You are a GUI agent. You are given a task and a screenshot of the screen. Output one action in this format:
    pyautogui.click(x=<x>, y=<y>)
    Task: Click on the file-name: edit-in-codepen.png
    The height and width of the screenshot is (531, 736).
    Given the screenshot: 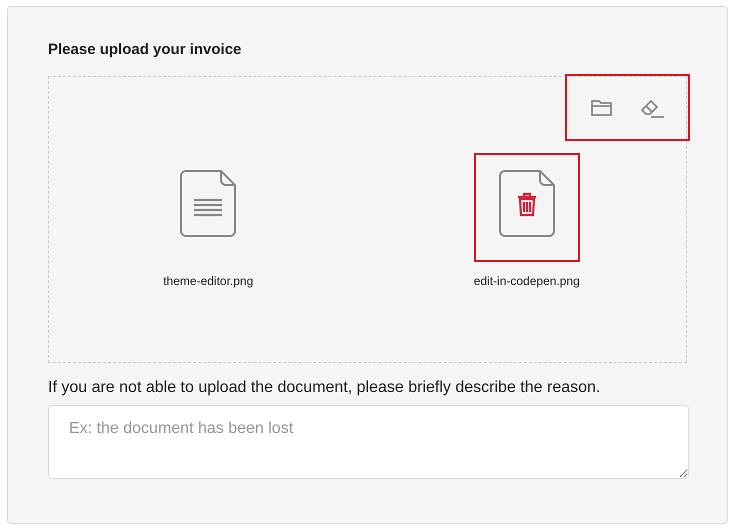 What is the action you would take?
    pyautogui.click(x=527, y=281)
    